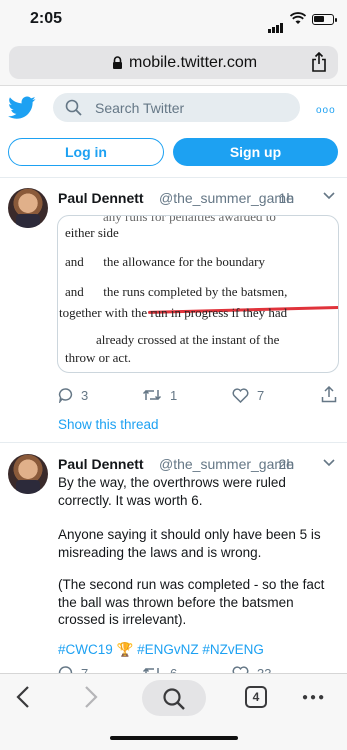  I want to click on signup-button: Sign up, so click(255, 152).